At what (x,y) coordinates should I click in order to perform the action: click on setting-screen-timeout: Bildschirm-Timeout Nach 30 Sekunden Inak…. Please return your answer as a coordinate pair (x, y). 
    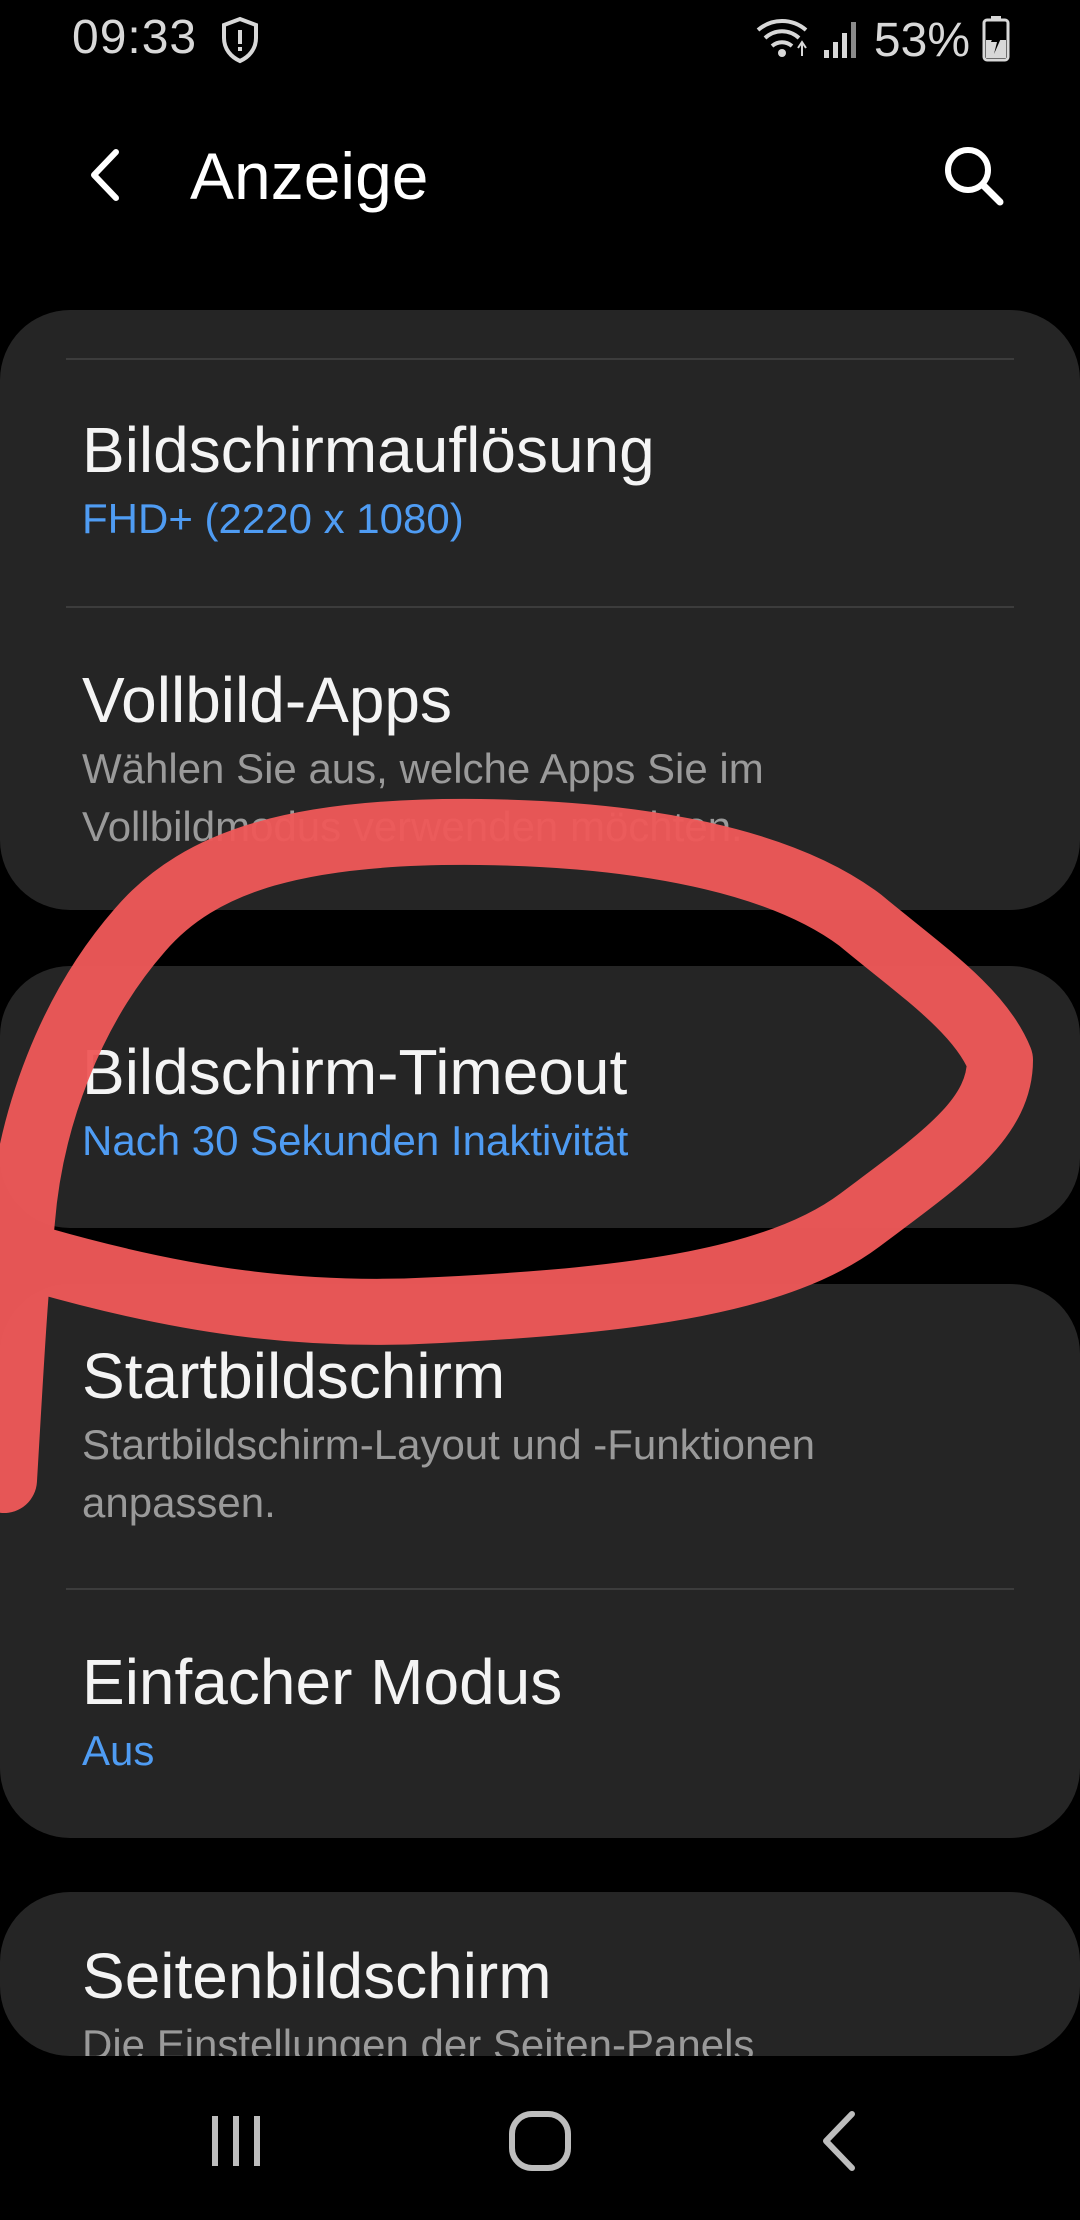
    Looking at the image, I should click on (547, 1101).